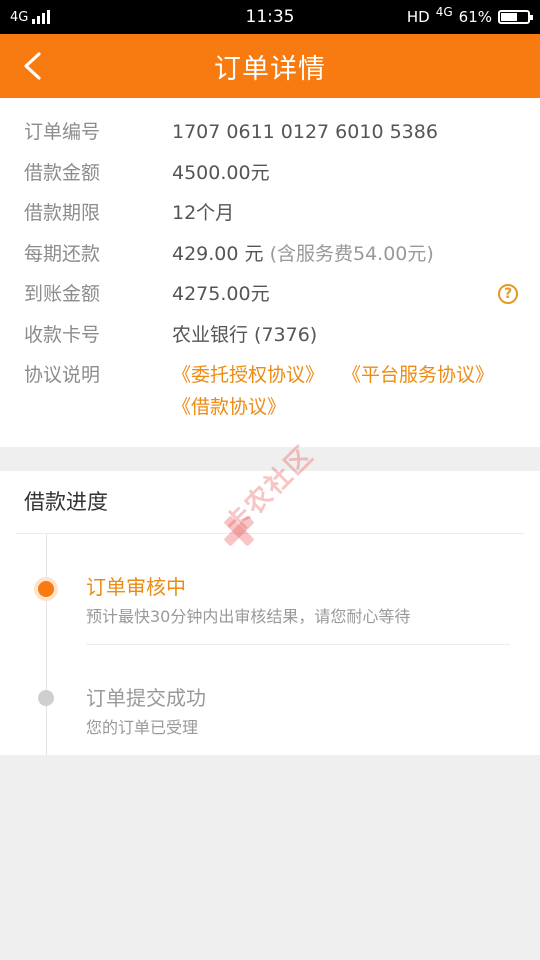 The height and width of the screenshot is (960, 540). What do you see at coordinates (221, 294) in the screenshot?
I see `received-amount-value: 4275.00元` at bounding box center [221, 294].